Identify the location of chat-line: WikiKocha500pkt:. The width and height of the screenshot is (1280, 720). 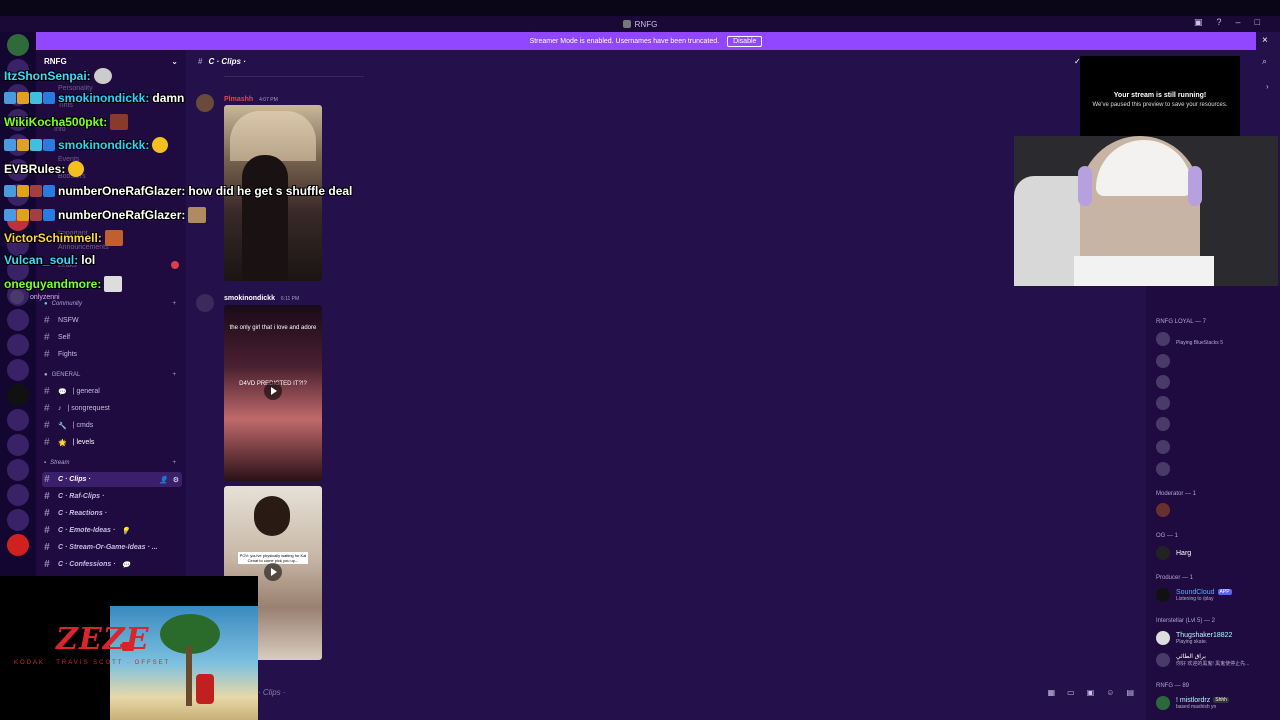
(66, 122).